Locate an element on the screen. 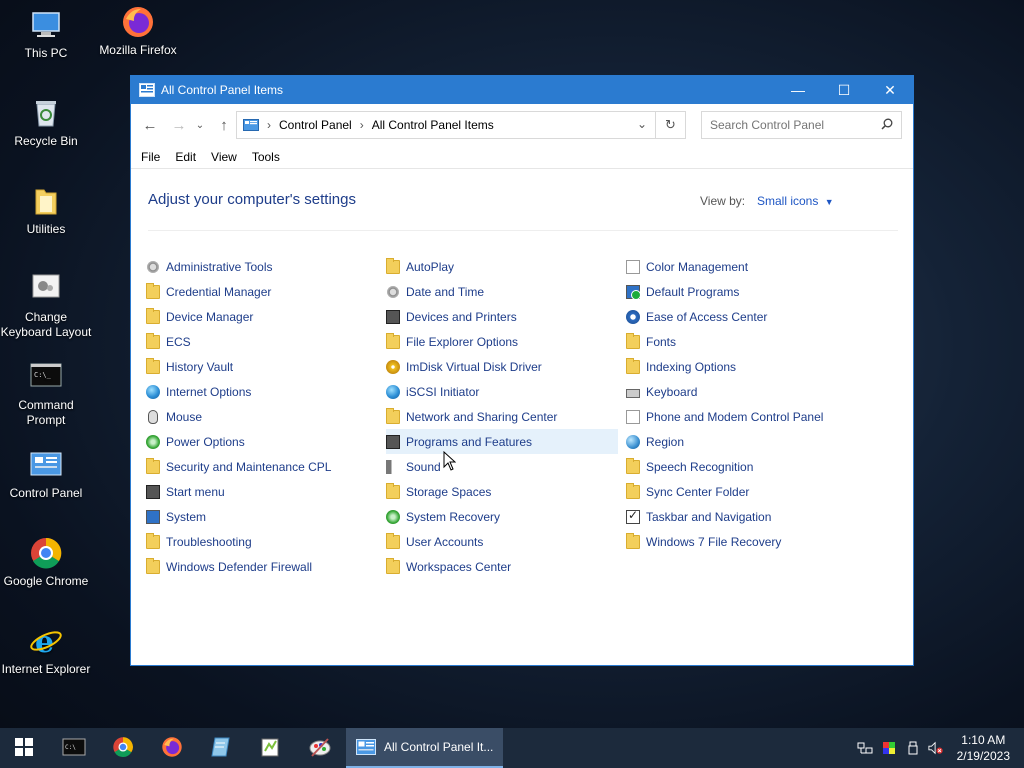 This screenshot has width=1024, height=768. cp-item: History Vault is located at coordinates (262, 366).